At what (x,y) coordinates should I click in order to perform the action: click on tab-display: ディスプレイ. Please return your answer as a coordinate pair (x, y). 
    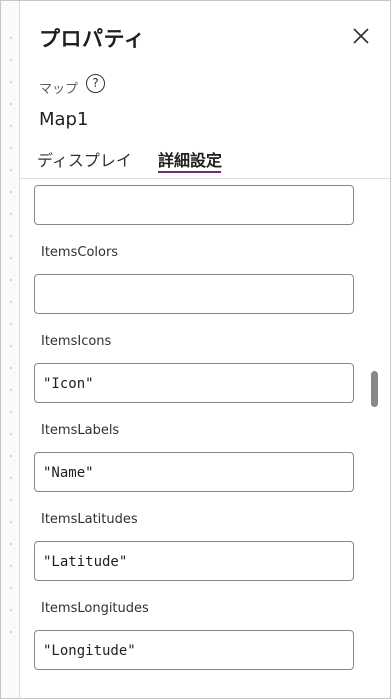
    Looking at the image, I should click on (84, 159).